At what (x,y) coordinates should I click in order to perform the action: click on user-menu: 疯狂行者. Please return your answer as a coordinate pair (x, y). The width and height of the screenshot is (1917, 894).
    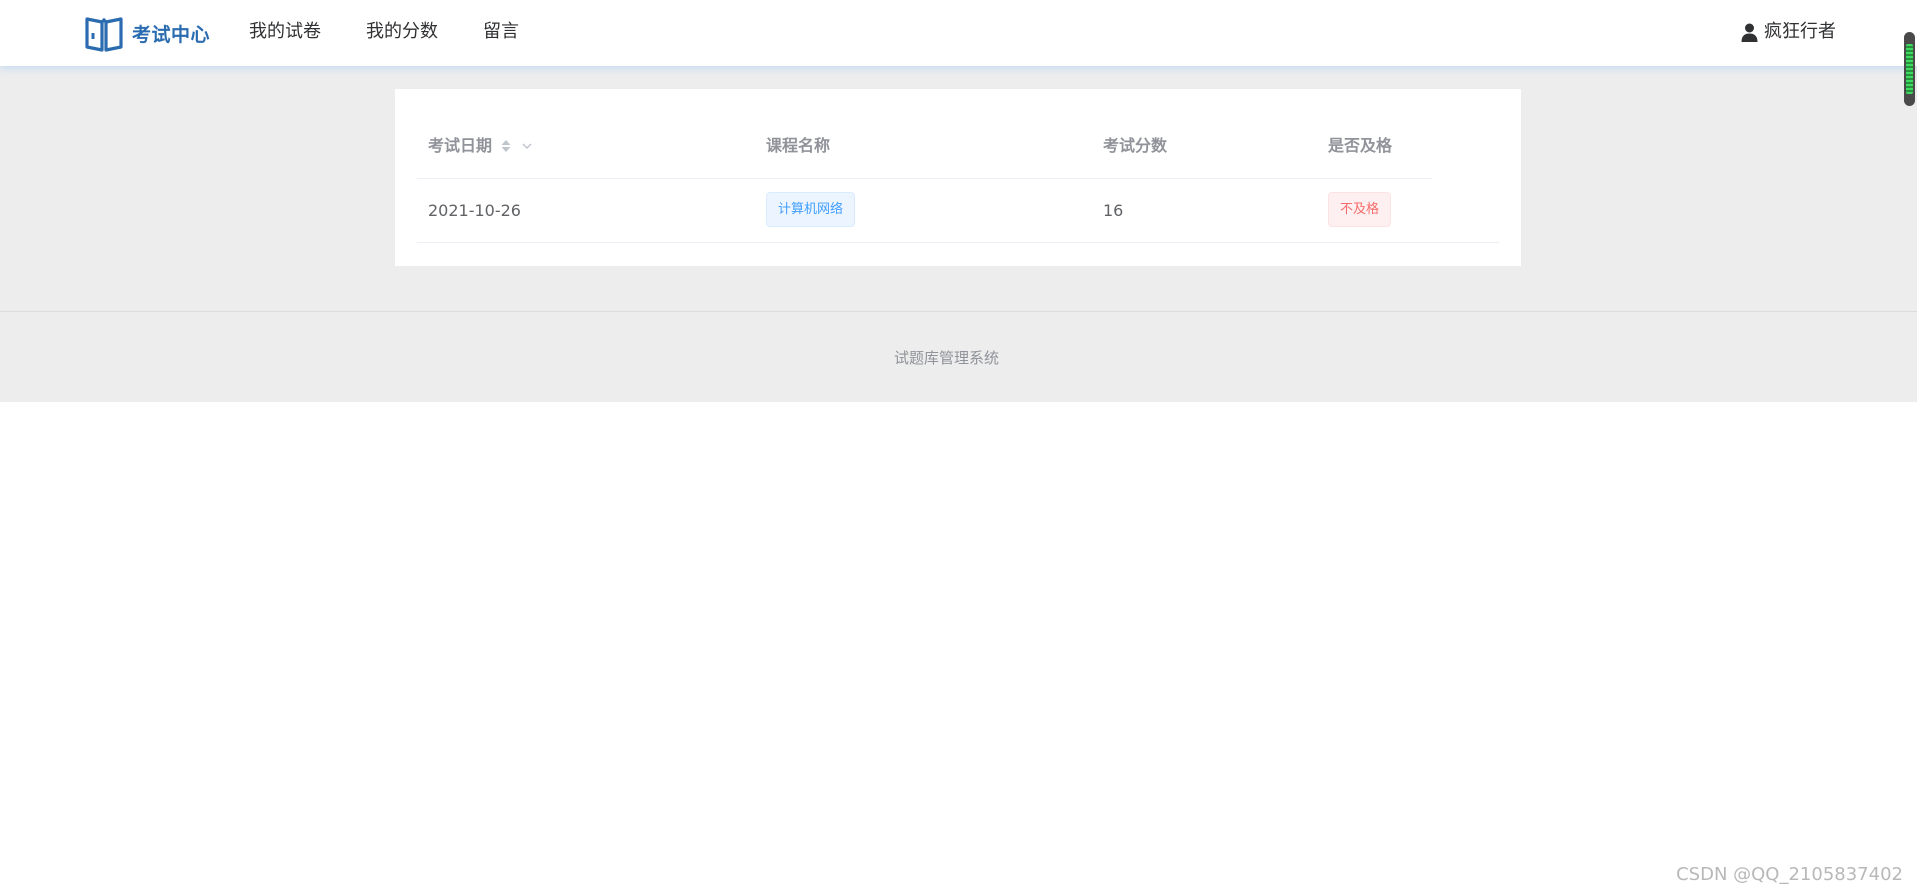
    Looking at the image, I should click on (1788, 32).